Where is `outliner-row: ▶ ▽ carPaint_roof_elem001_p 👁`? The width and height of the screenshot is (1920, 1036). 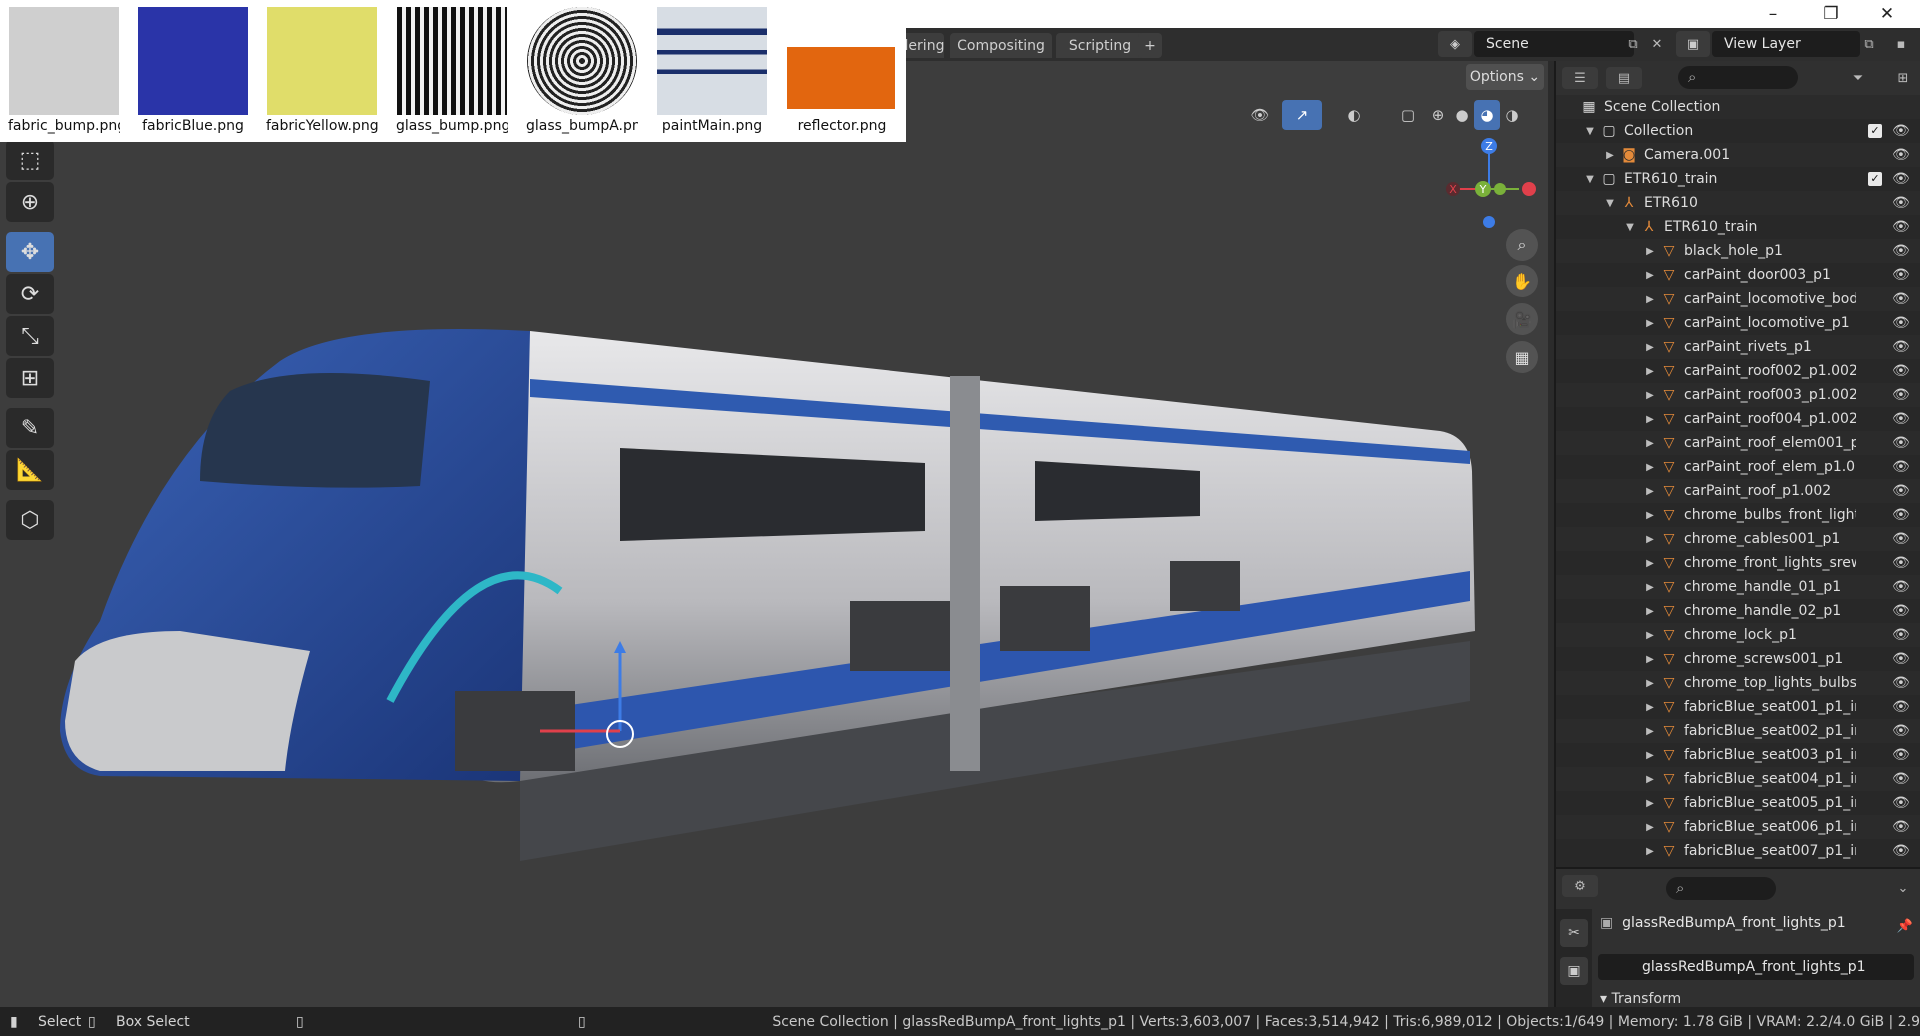 outliner-row: ▶ ▽ carPaint_roof_elem001_p 👁 is located at coordinates (1738, 443).